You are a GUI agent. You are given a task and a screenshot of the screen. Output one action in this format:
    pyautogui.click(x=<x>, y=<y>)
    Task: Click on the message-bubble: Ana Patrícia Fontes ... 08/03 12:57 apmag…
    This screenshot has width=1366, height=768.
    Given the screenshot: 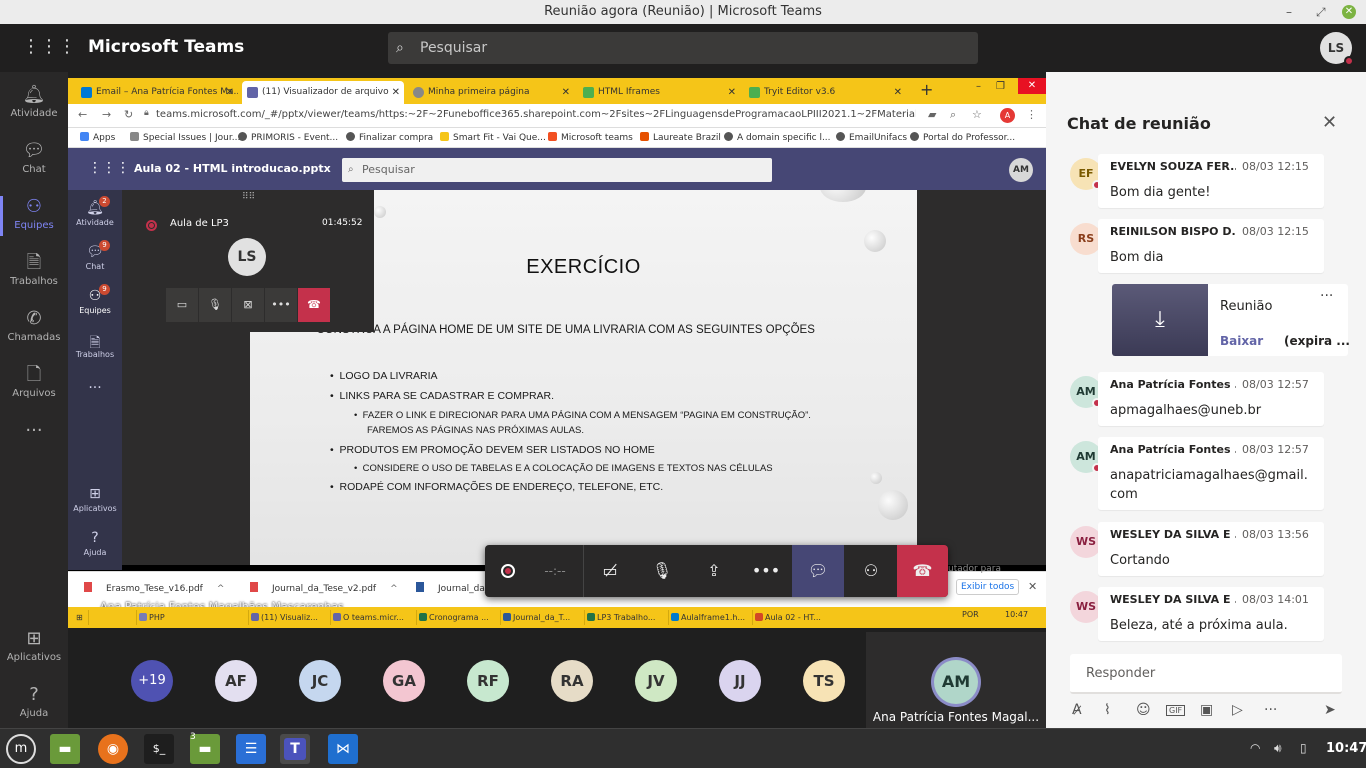 What is the action you would take?
    pyautogui.click(x=1211, y=399)
    